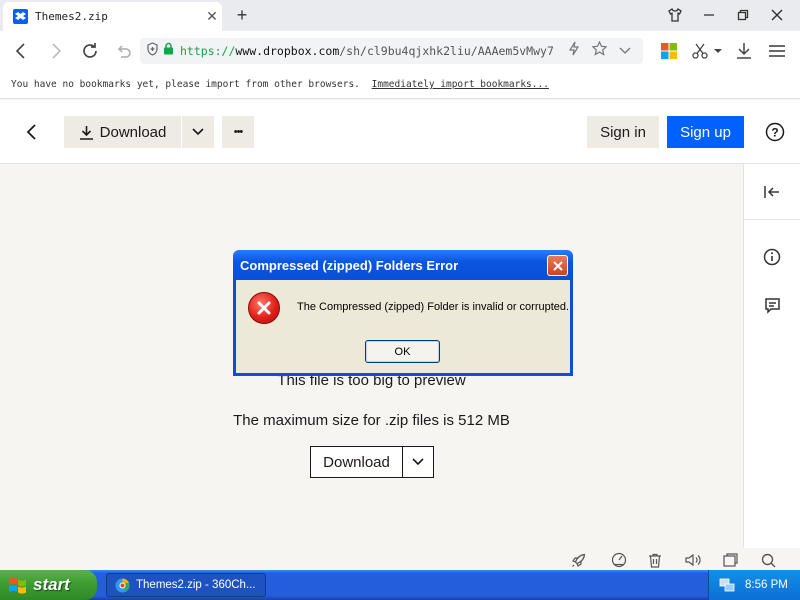 This screenshot has width=800, height=600. What do you see at coordinates (18, 585) in the screenshot?
I see `windows-logo-icon` at bounding box center [18, 585].